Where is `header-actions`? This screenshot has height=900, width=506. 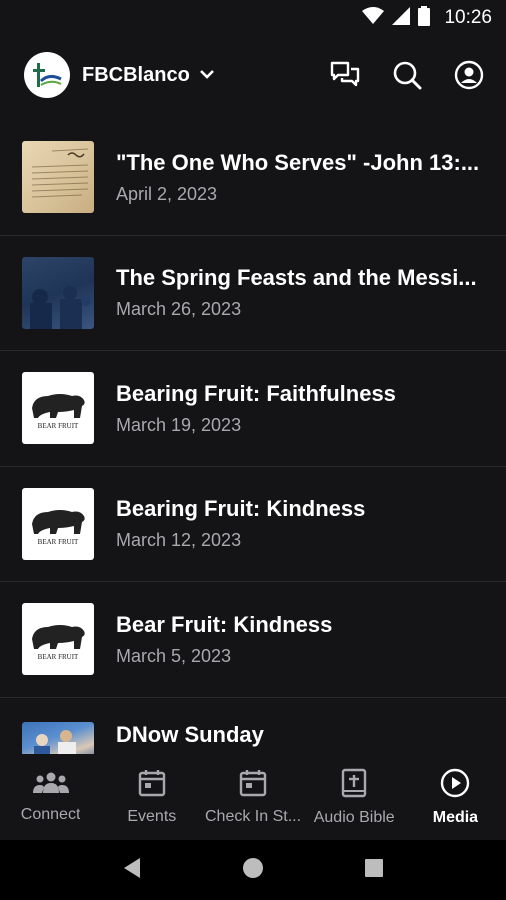
header-actions is located at coordinates (407, 75).